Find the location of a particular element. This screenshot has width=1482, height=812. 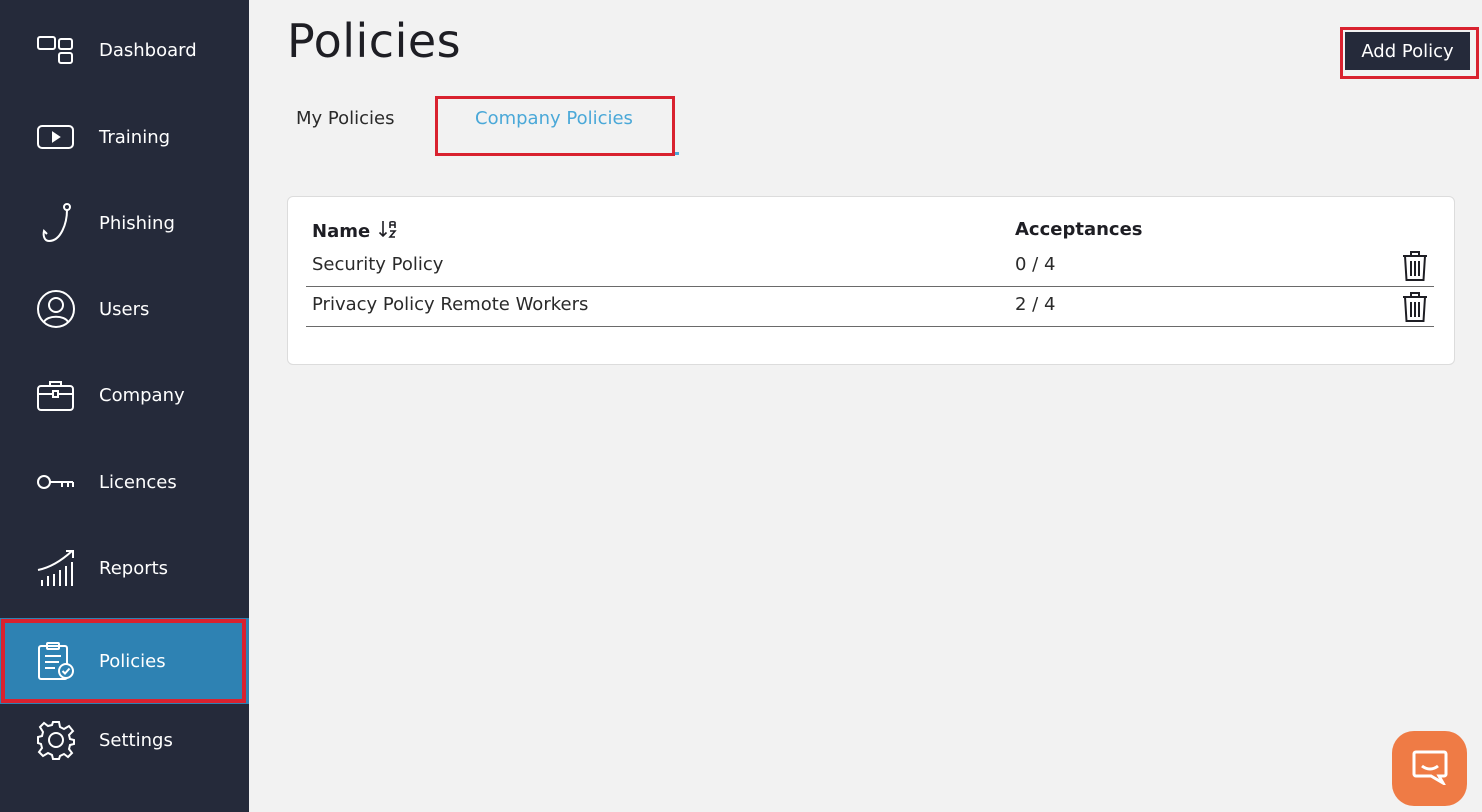

chat-bubble-icon is located at coordinates (1430, 769).